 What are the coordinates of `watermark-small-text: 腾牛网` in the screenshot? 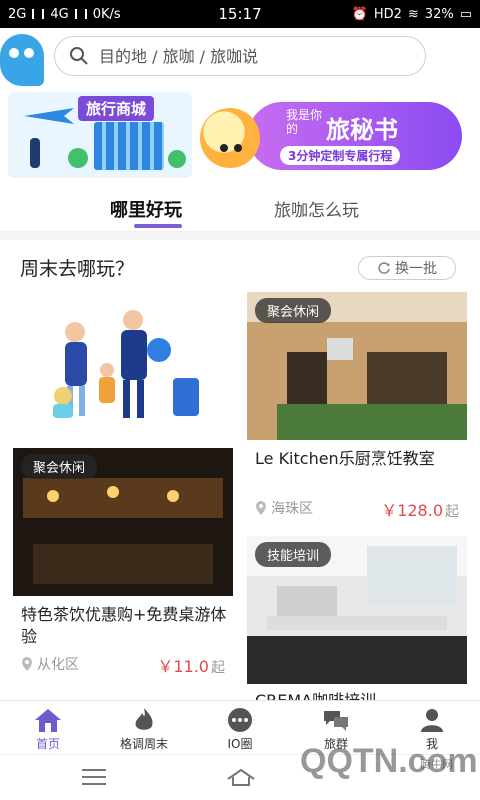 It's located at (436, 764).